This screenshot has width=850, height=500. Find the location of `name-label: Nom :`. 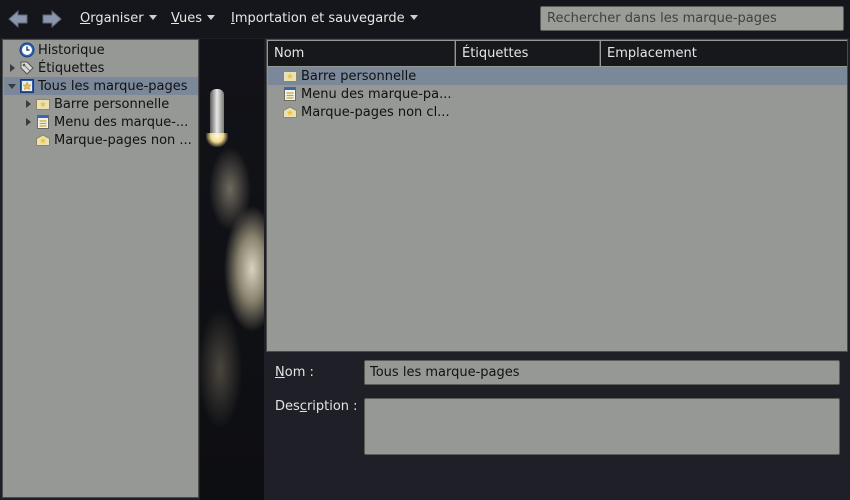

name-label: Nom : is located at coordinates (294, 372).